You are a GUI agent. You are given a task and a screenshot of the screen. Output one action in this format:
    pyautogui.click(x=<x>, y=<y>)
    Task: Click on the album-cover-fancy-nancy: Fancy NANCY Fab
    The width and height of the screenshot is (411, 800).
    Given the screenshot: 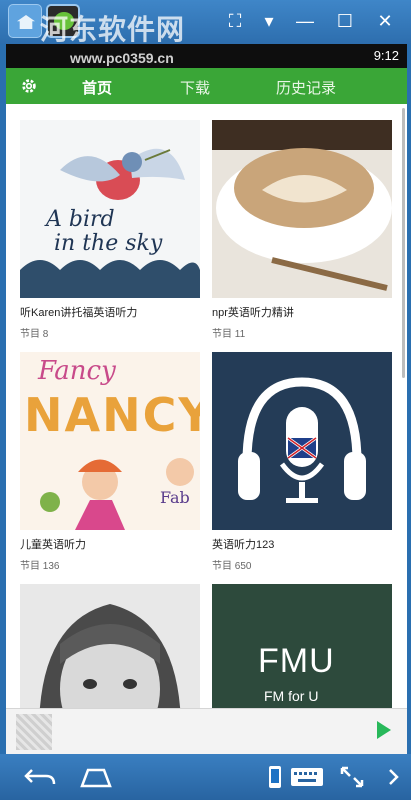 What is the action you would take?
    pyautogui.click(x=110, y=441)
    